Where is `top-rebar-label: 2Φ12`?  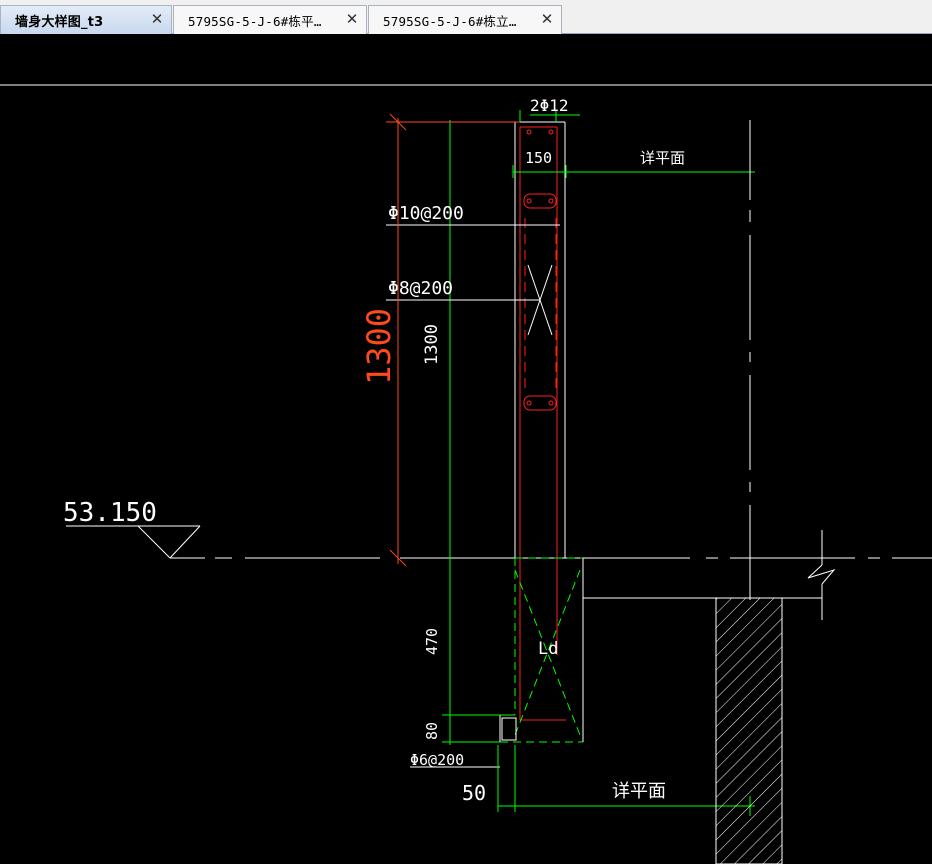
top-rebar-label: 2Φ12 is located at coordinates (549, 105).